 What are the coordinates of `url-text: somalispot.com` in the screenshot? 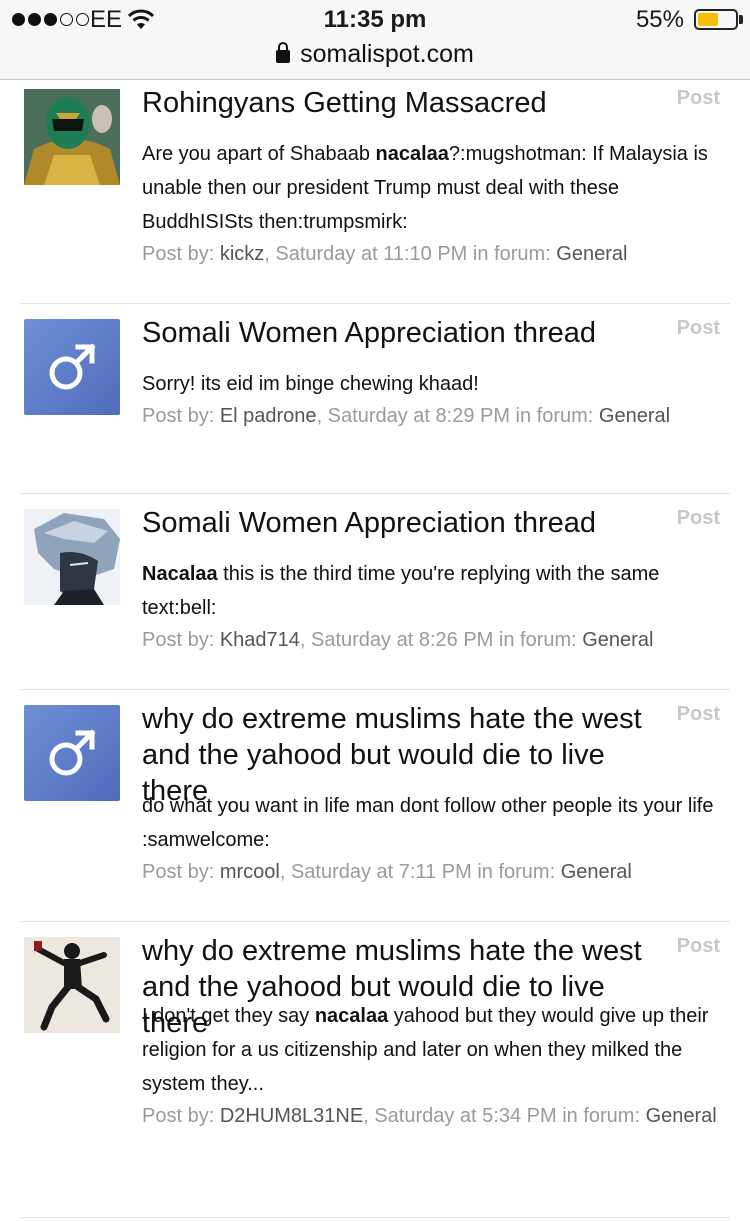 It's located at (387, 54).